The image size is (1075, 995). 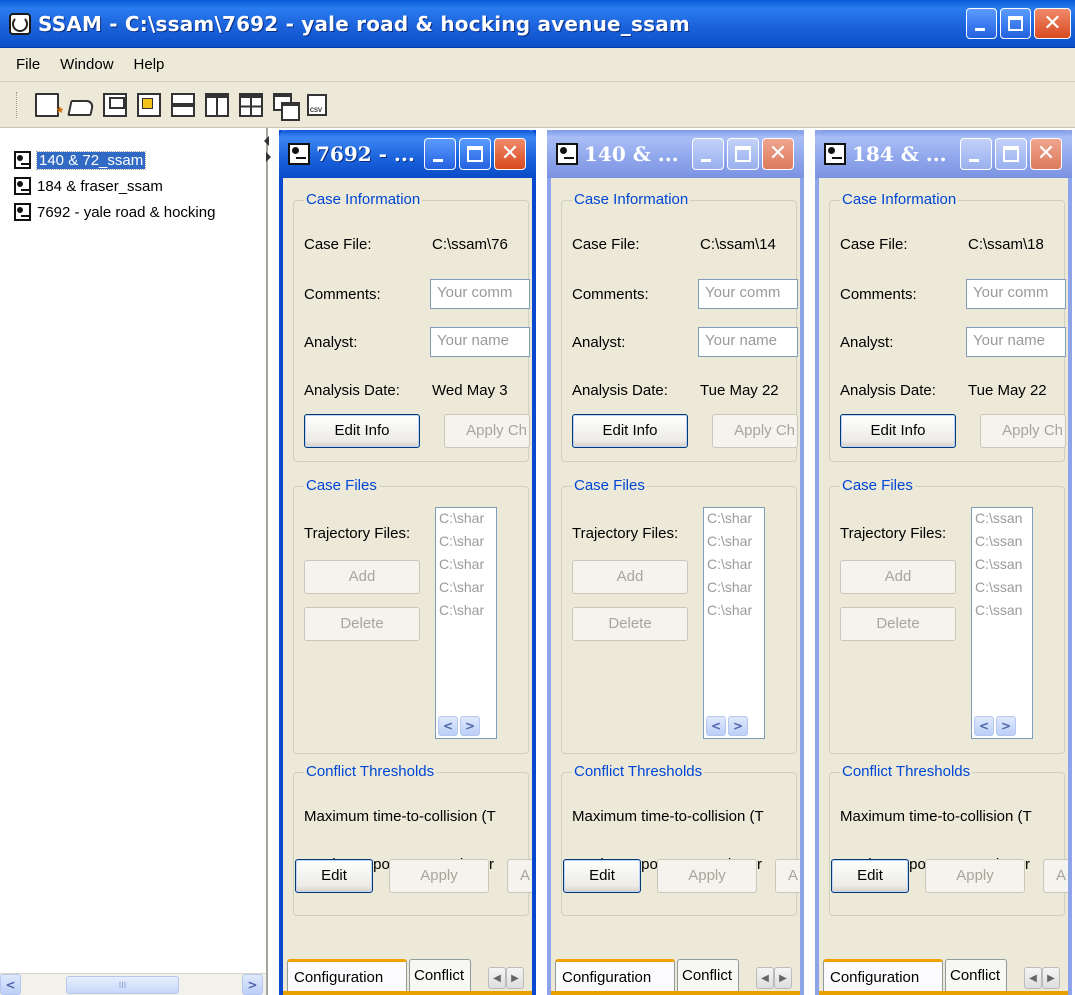 What do you see at coordinates (149, 64) in the screenshot?
I see `menu-help: Help` at bounding box center [149, 64].